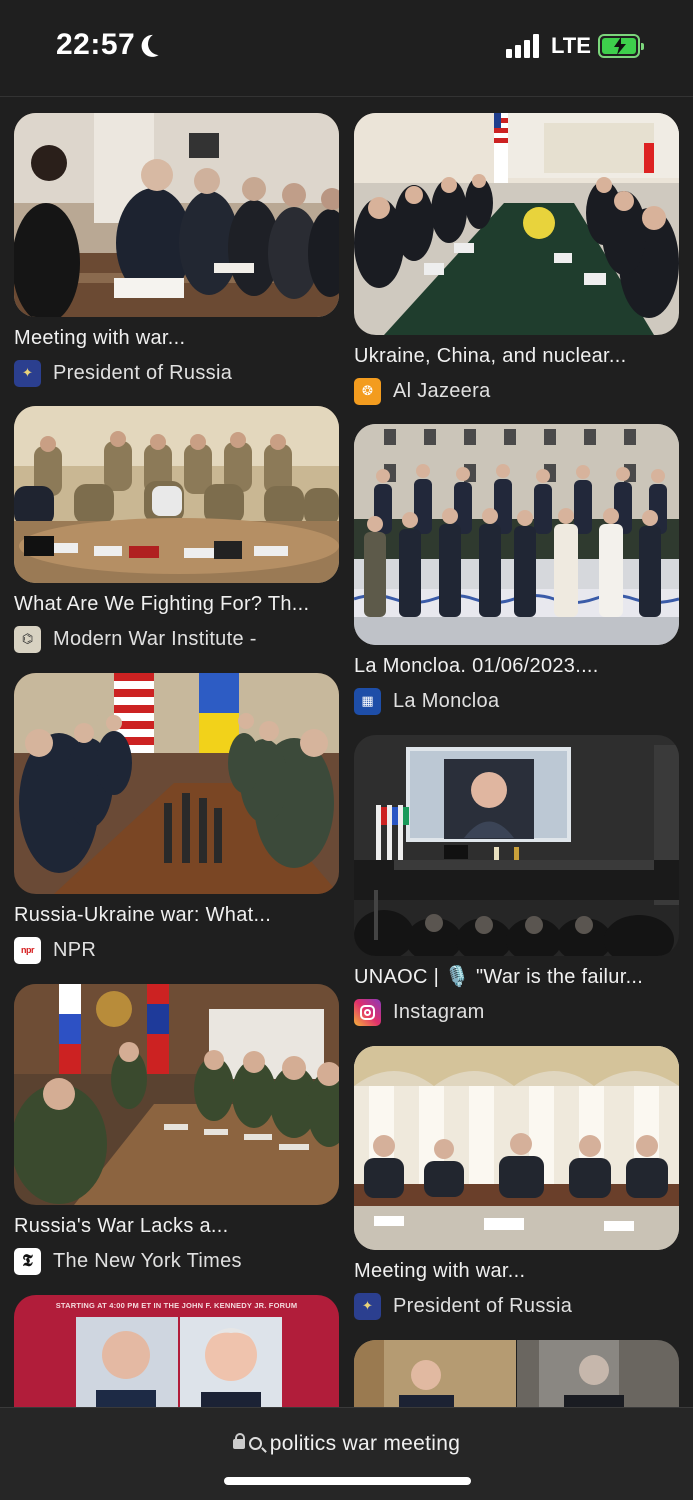  I want to click on result-source: ❂ Al Jazeera, so click(516, 391).